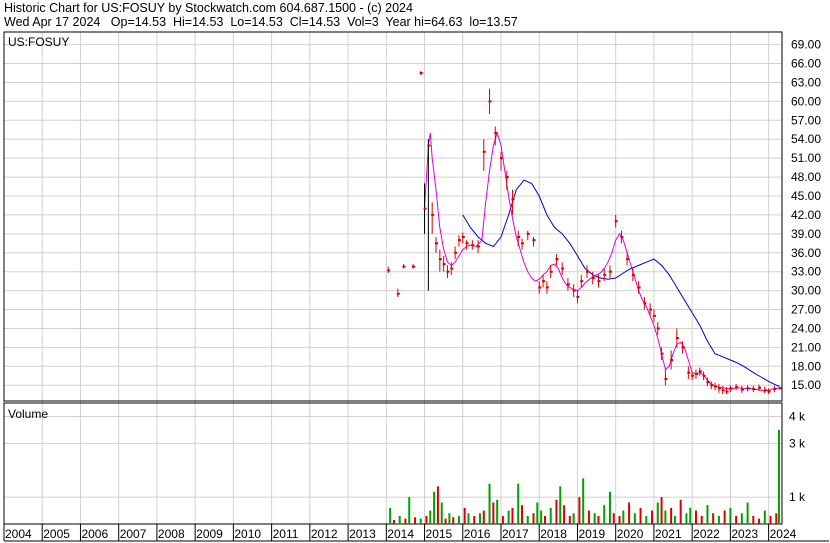  I want to click on price-tick-label: 15.00, so click(806, 385).